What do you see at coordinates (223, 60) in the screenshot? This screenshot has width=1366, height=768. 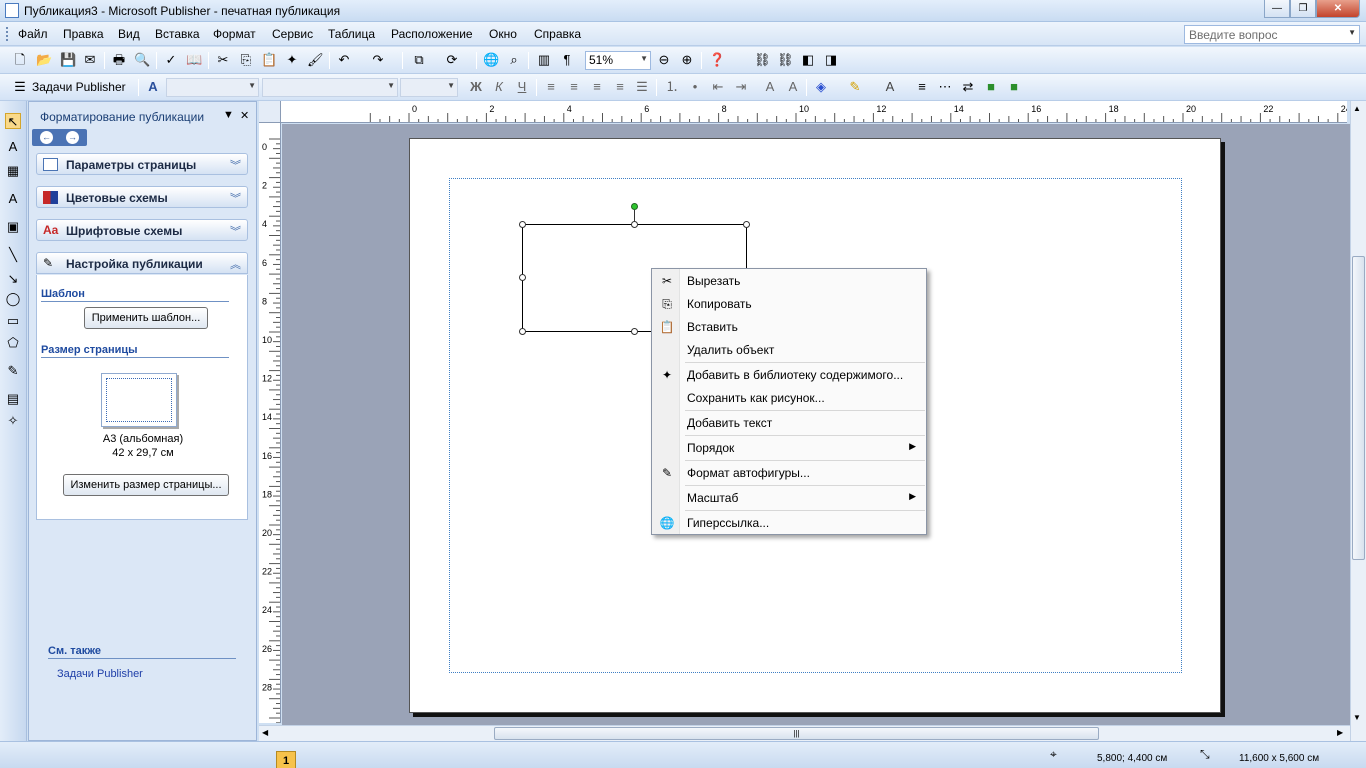 I see `cut-icon: ✂` at bounding box center [223, 60].